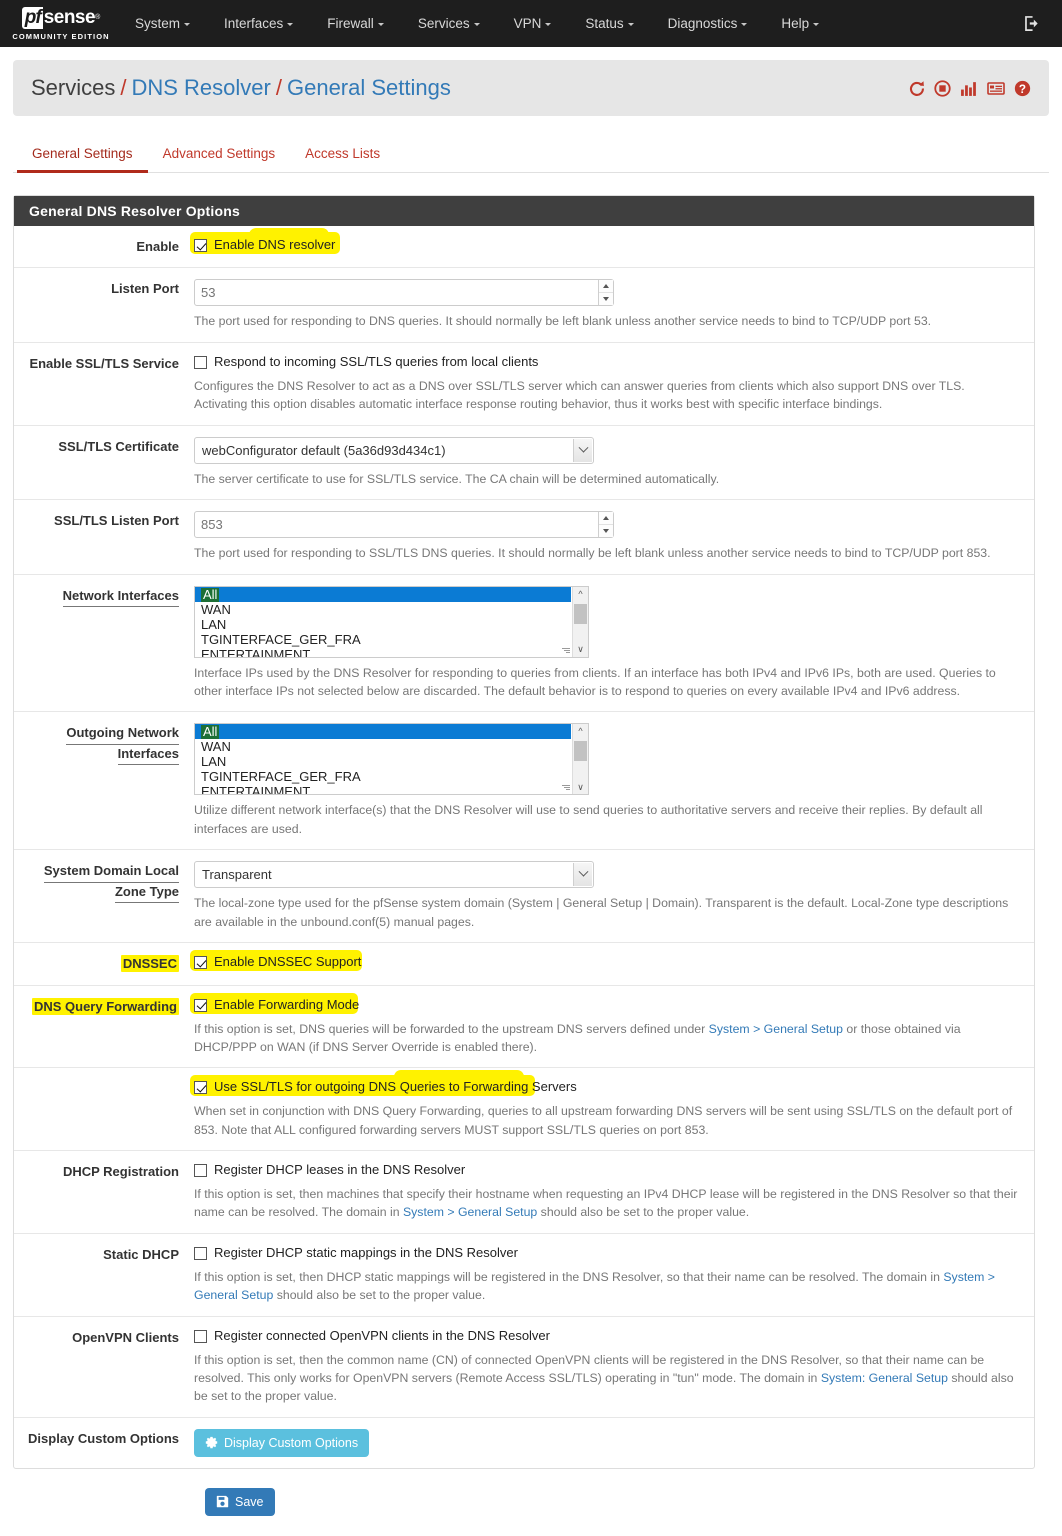 The image size is (1062, 1536). Describe the element at coordinates (604, 241) in the screenshot. I see `enable-dns-resolver-control: Enable DNS resolver` at that location.